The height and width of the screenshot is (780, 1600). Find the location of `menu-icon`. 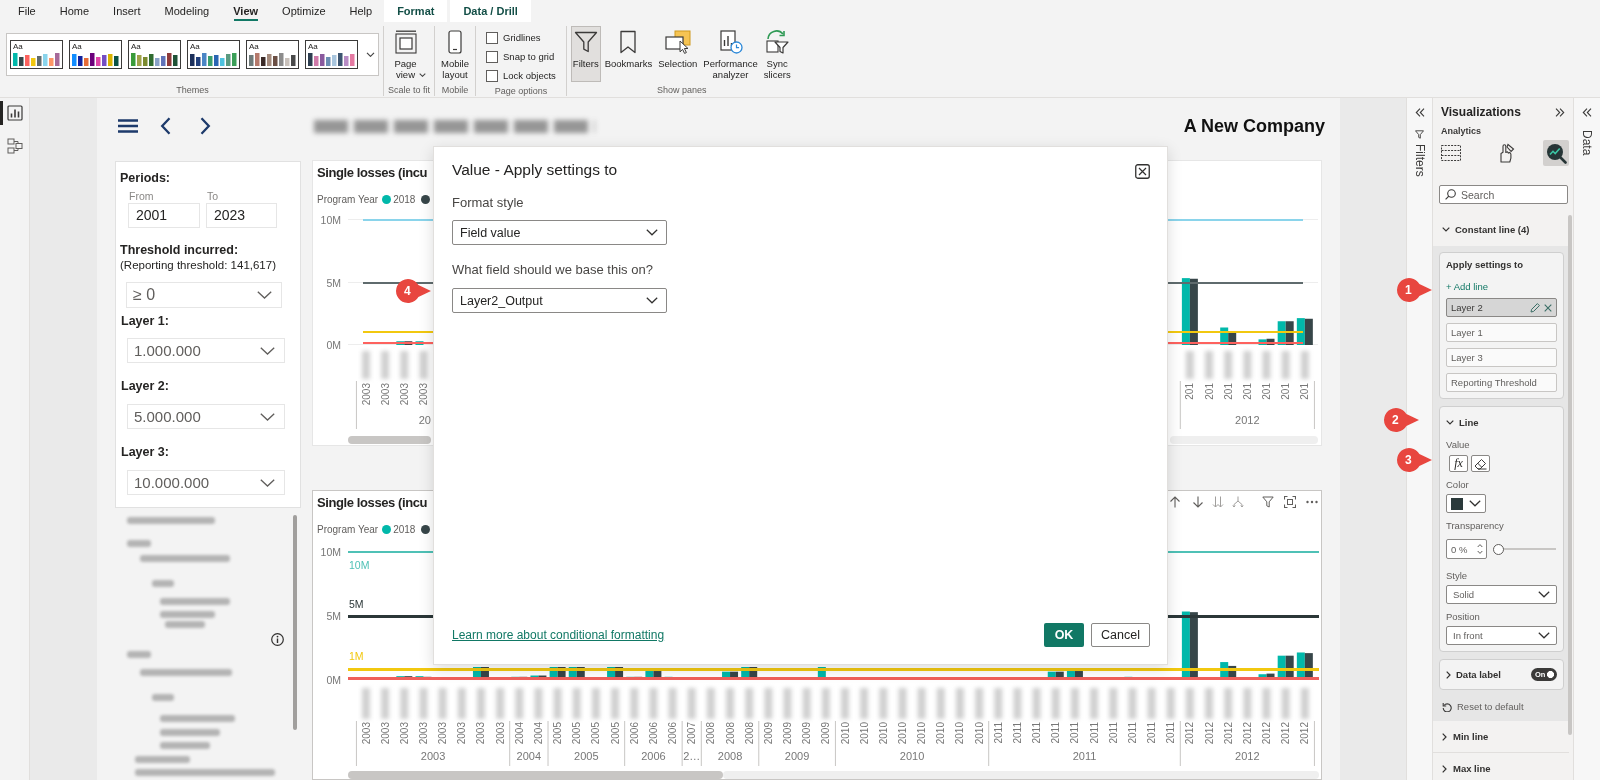

menu-icon is located at coordinates (128, 126).